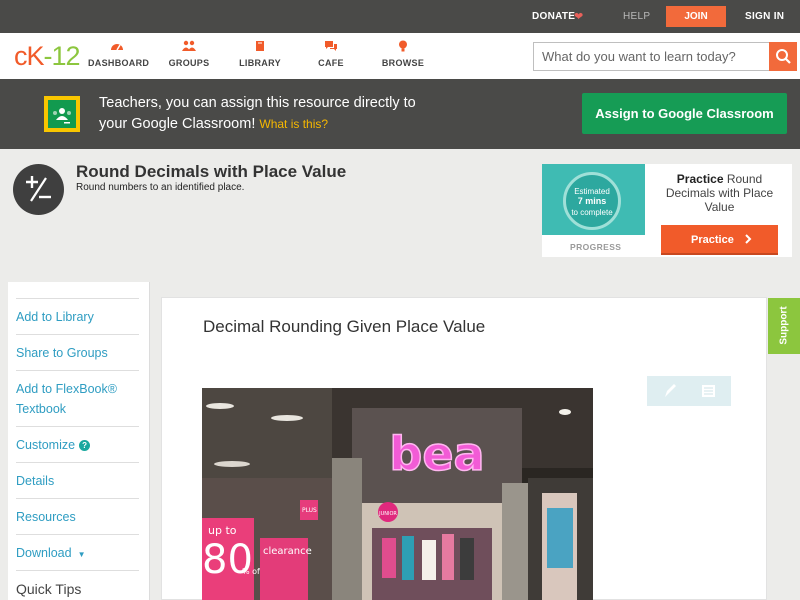 Image resolution: width=800 pixels, height=600 pixels. What do you see at coordinates (553, 16) in the screenshot?
I see `donate-link: DONATE` at bounding box center [553, 16].